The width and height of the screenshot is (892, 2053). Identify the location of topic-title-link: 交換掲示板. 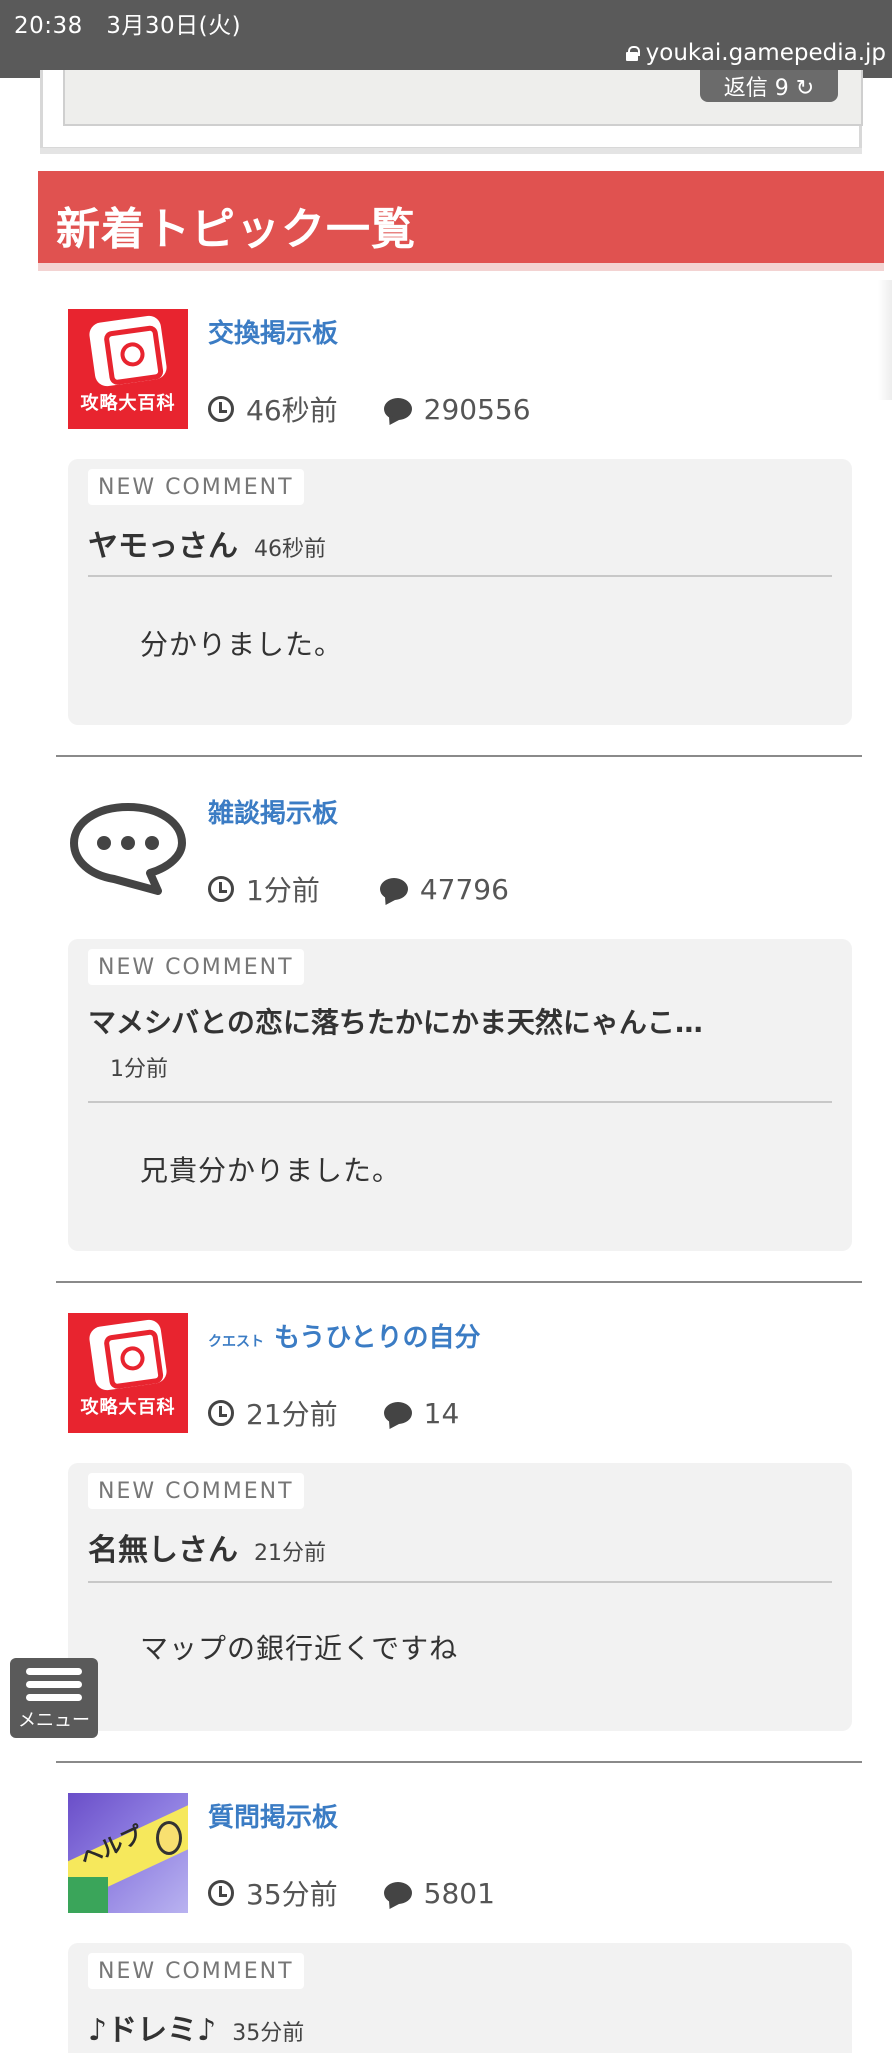
(273, 331).